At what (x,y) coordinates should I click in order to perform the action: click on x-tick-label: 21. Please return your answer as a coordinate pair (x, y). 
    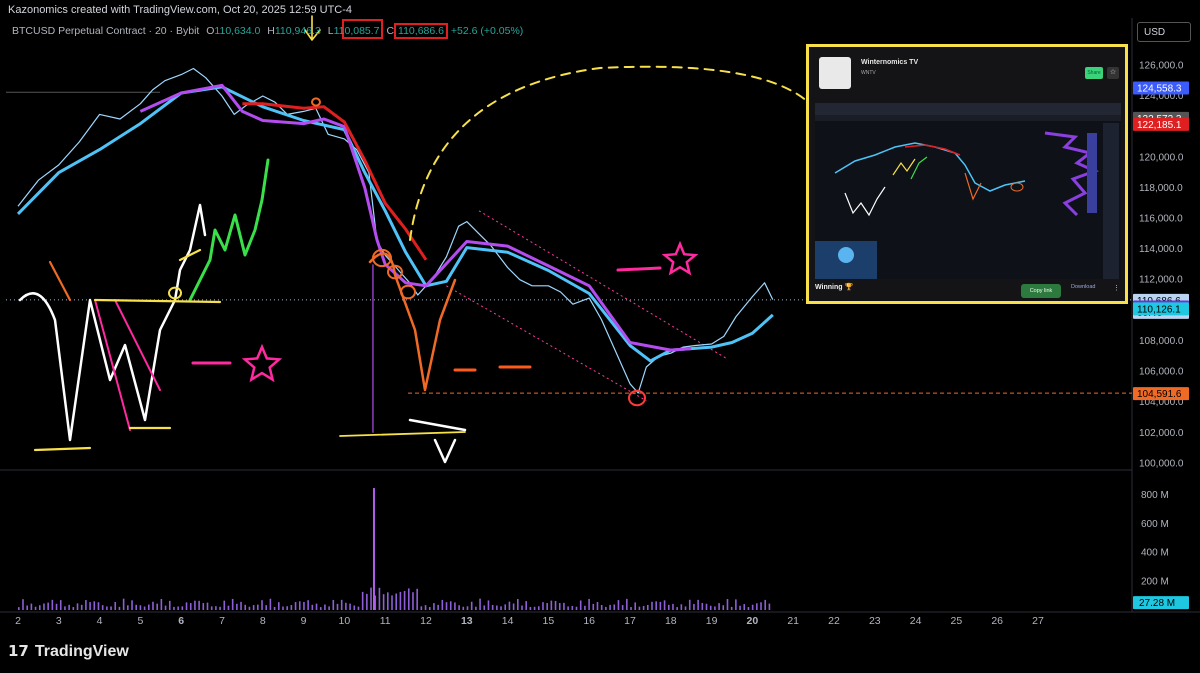
    Looking at the image, I should click on (793, 621).